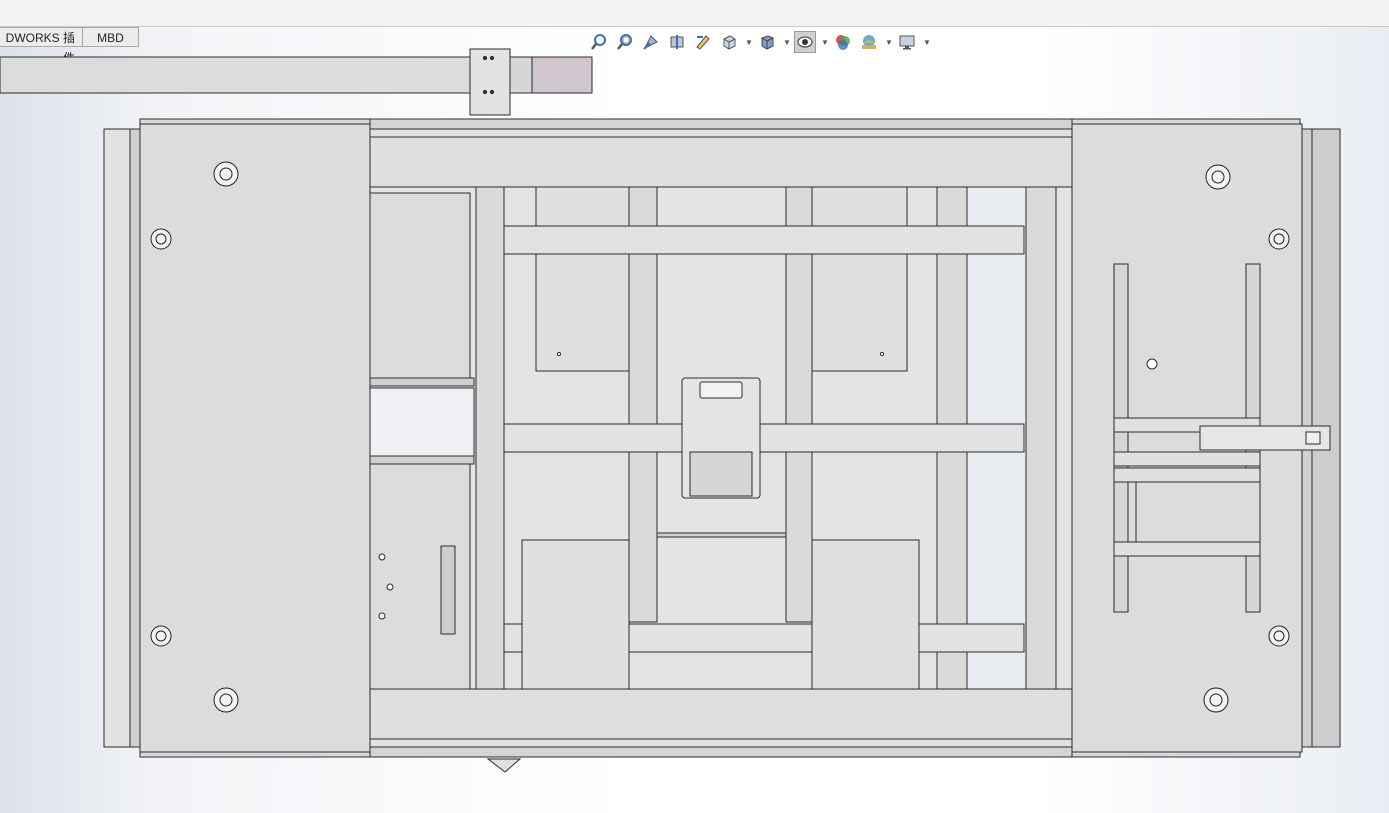 The width and height of the screenshot is (1389, 813). Describe the element at coordinates (255, 438) in the screenshot. I see `left-side-panel` at that location.